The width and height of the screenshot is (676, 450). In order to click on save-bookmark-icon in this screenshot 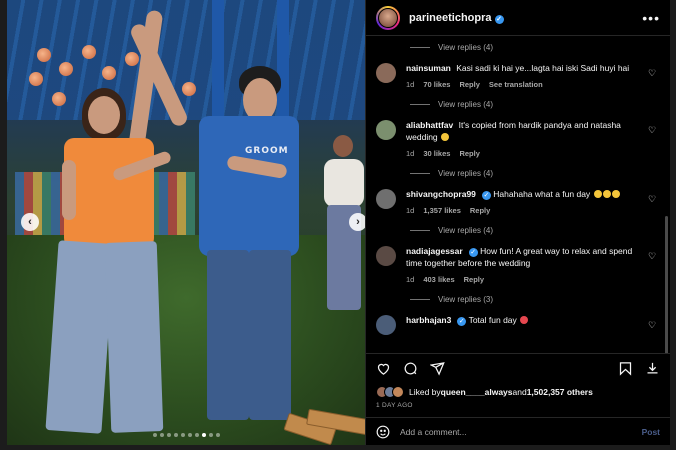, I will do `click(625, 368)`.